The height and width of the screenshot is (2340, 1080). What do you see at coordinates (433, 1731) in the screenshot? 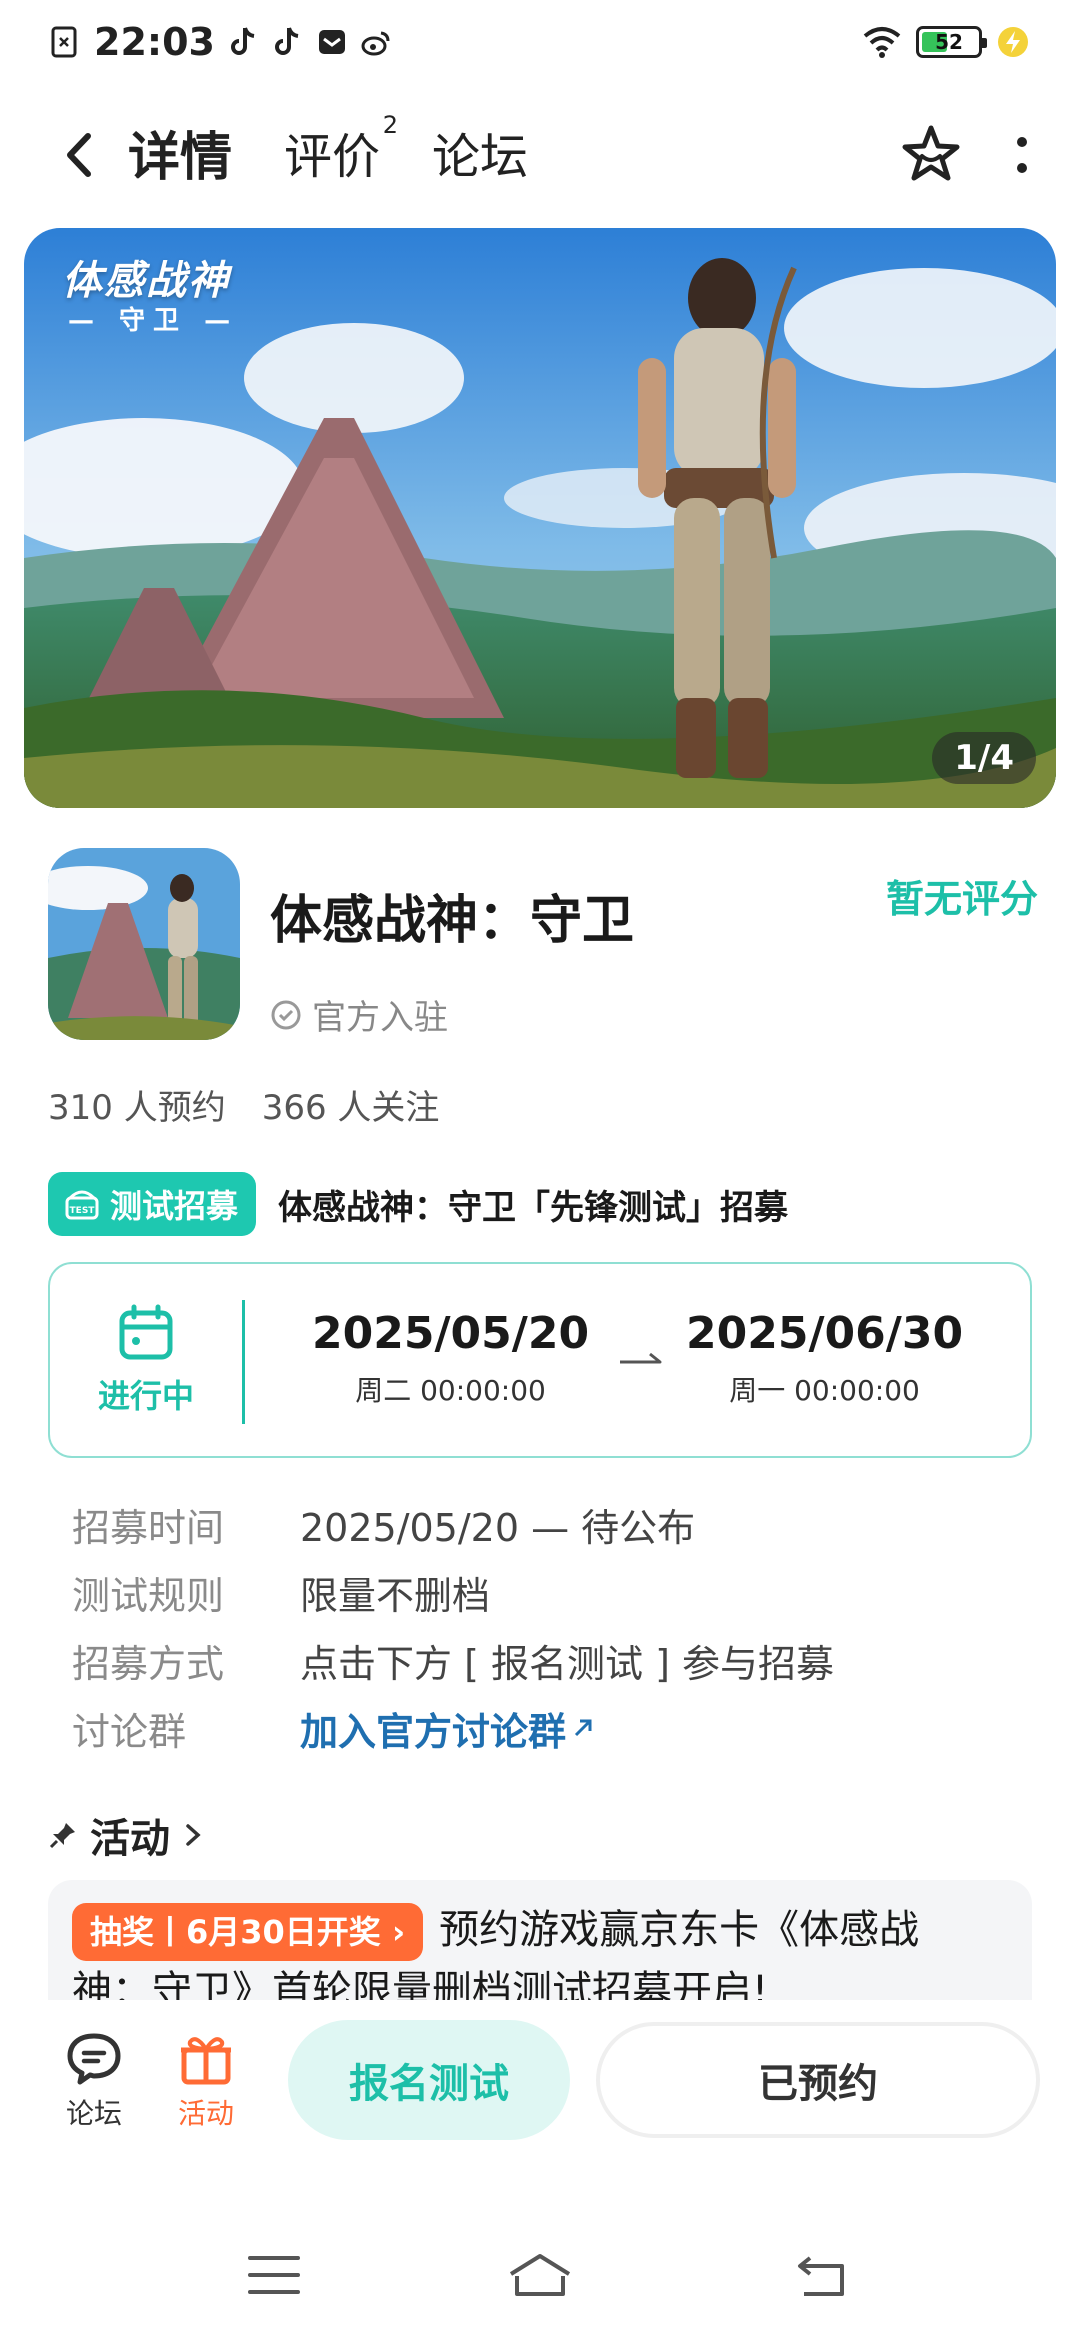
I see `join-group-label: 加入官方讨论群` at bounding box center [433, 1731].